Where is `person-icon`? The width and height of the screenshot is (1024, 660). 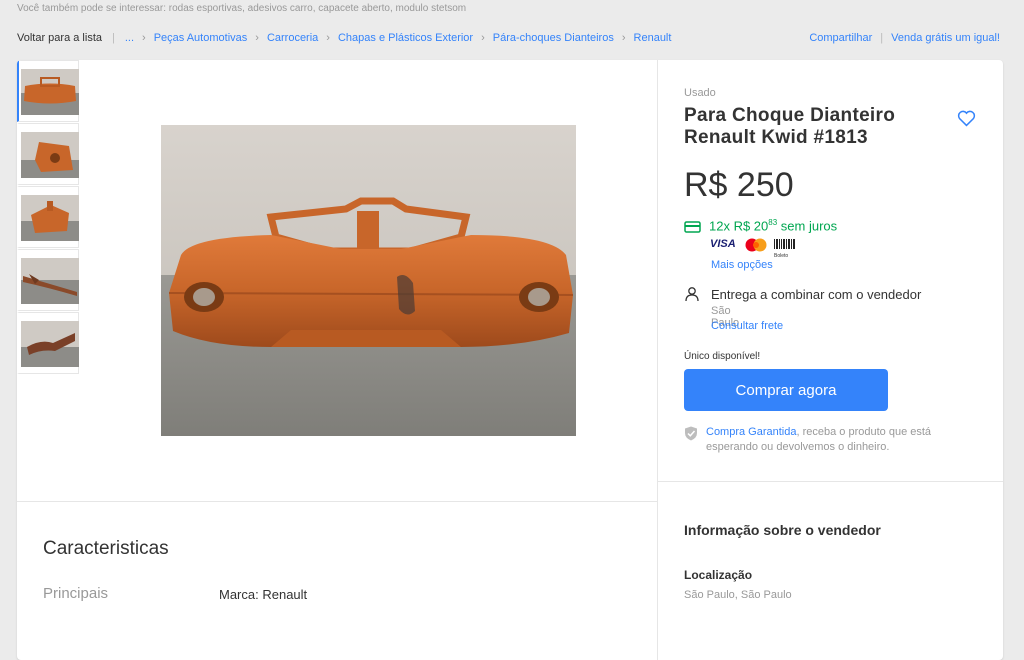 person-icon is located at coordinates (692, 294).